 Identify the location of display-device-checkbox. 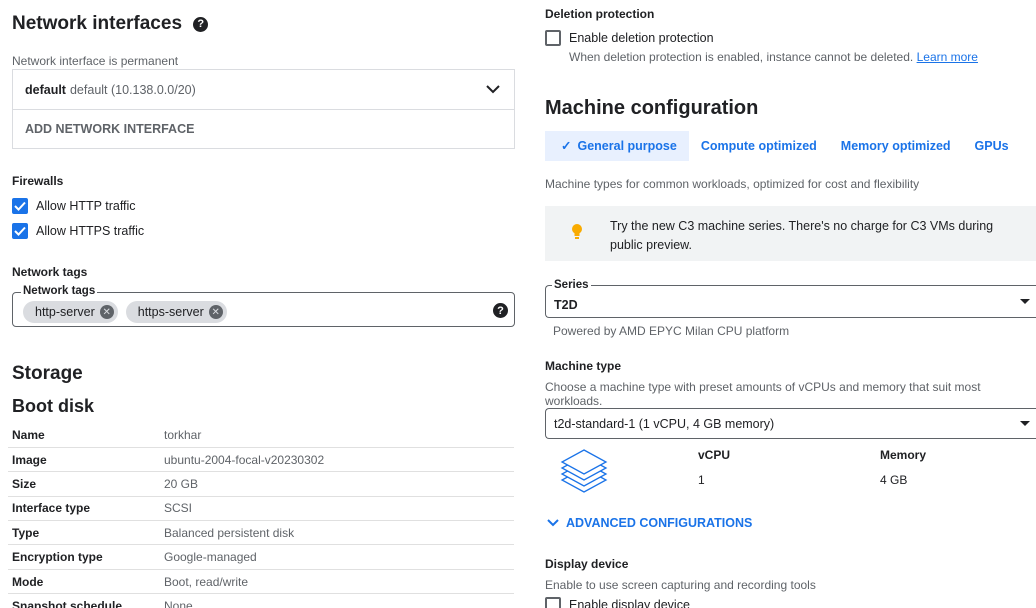
(553, 602).